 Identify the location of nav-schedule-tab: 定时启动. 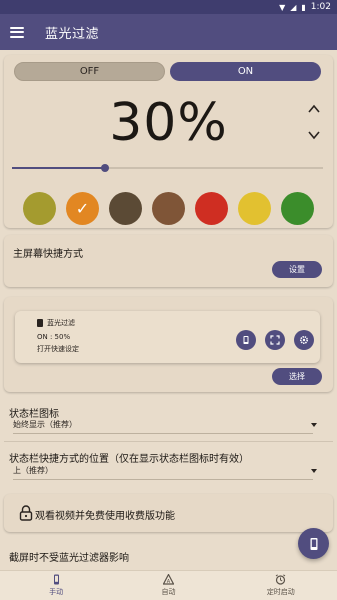
(281, 585).